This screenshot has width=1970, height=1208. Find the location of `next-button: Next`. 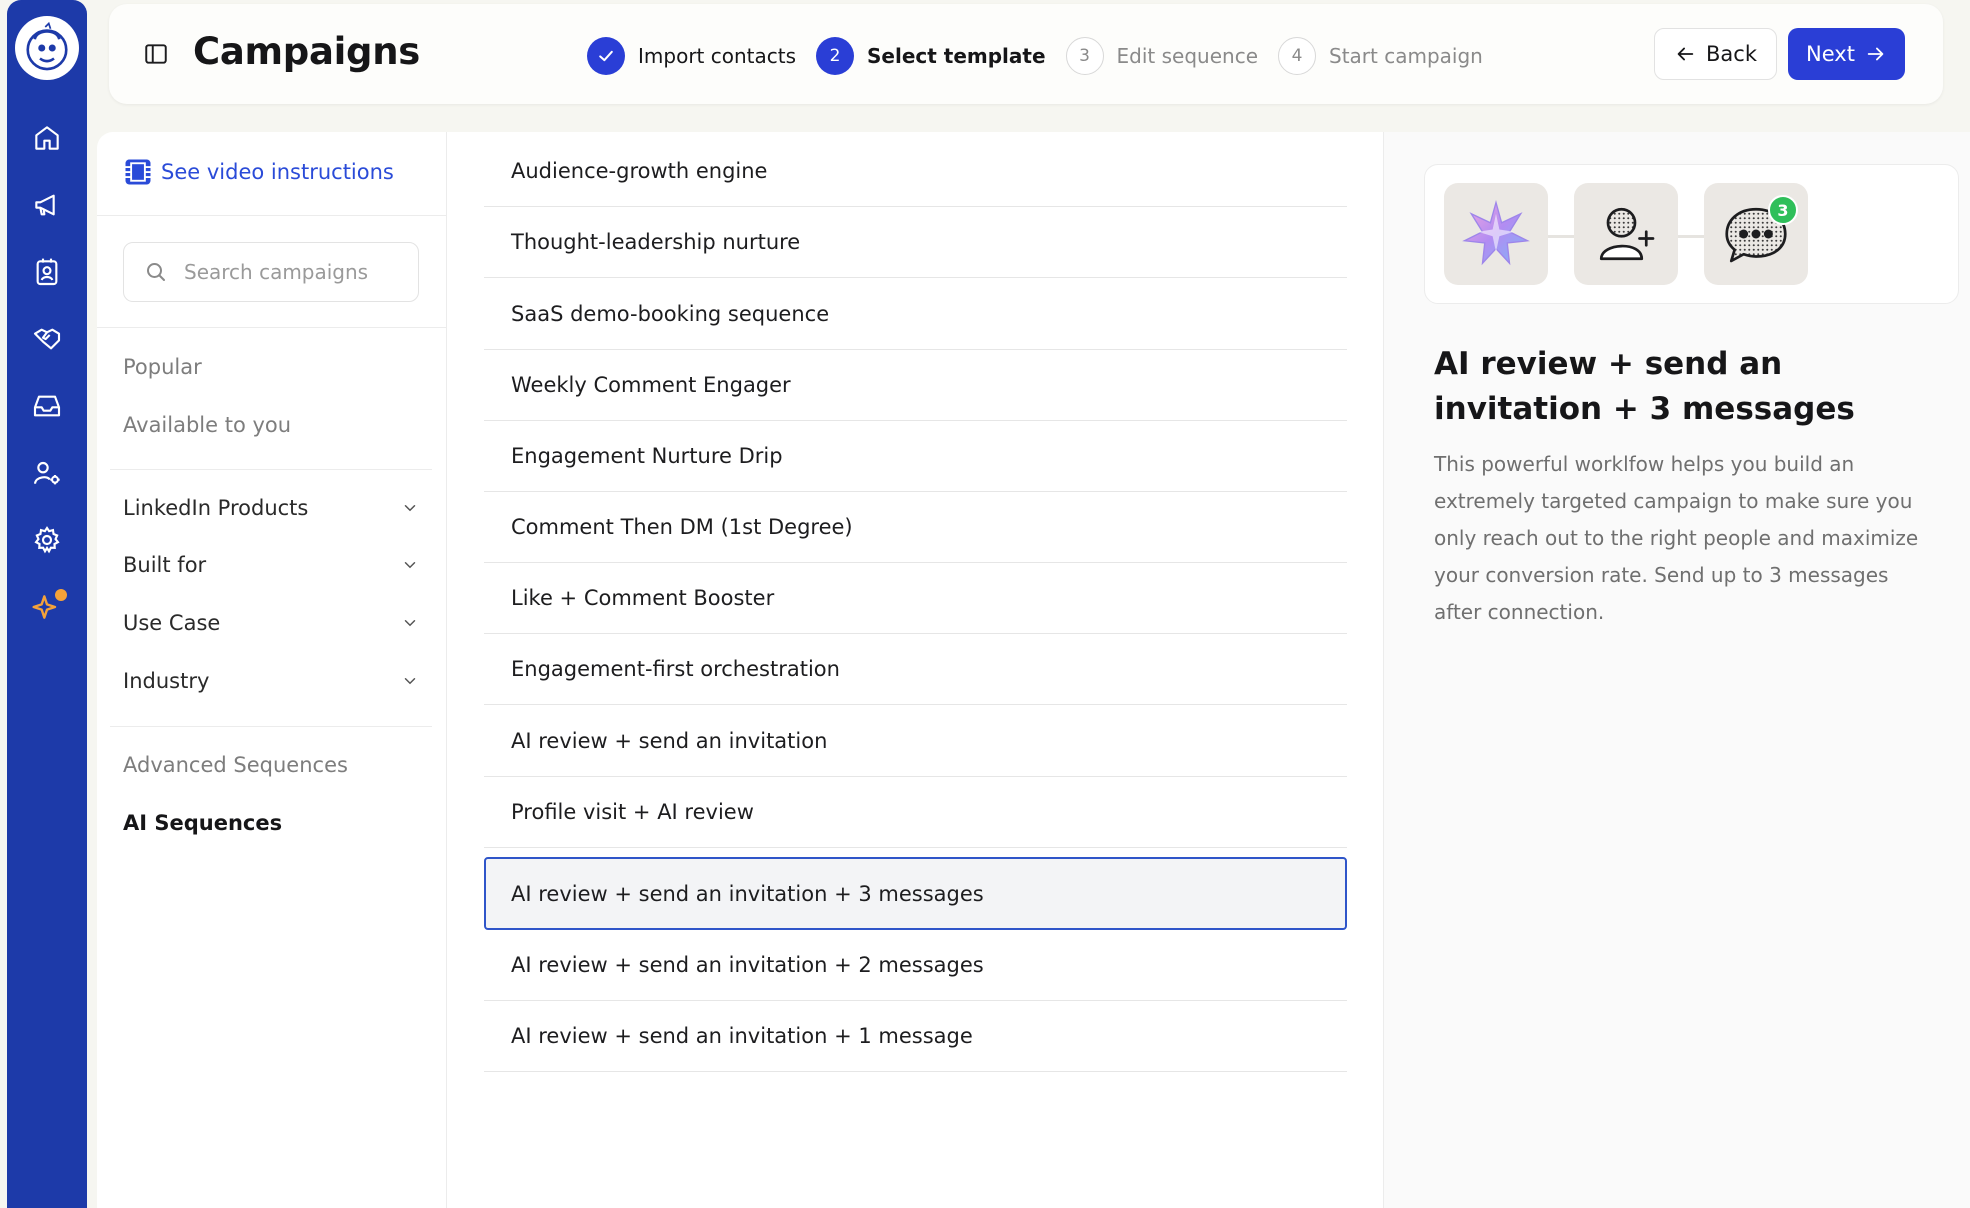

next-button: Next is located at coordinates (1846, 54).